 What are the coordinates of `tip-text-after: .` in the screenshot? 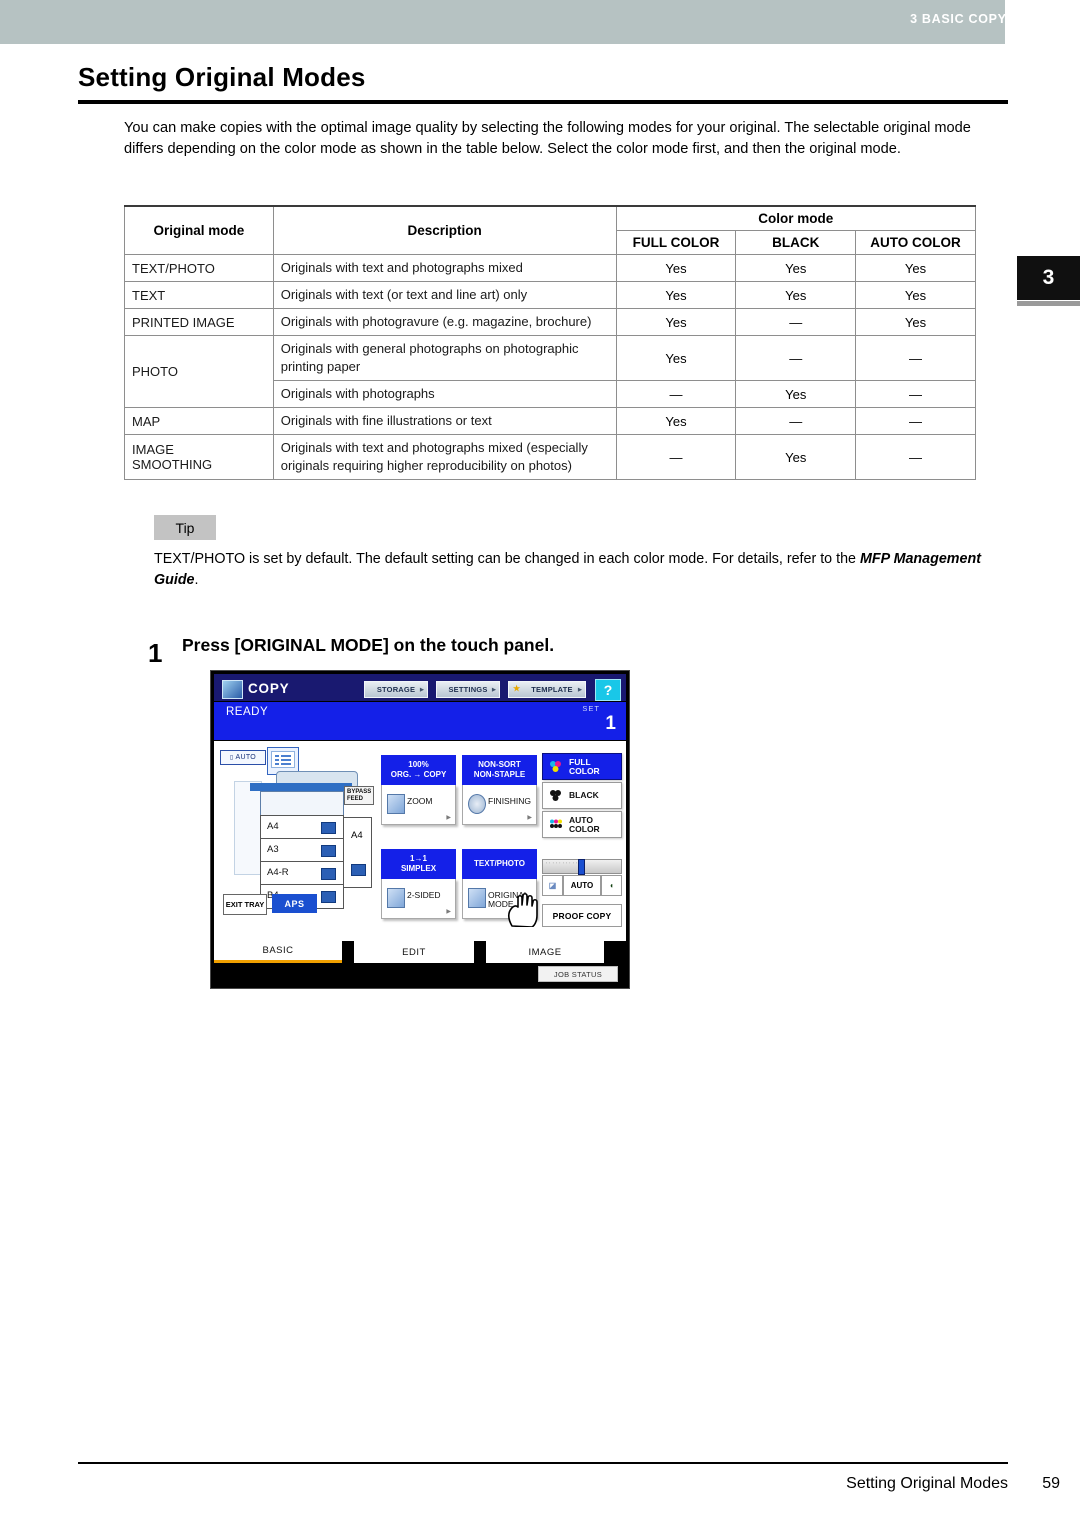 It's located at (196, 580).